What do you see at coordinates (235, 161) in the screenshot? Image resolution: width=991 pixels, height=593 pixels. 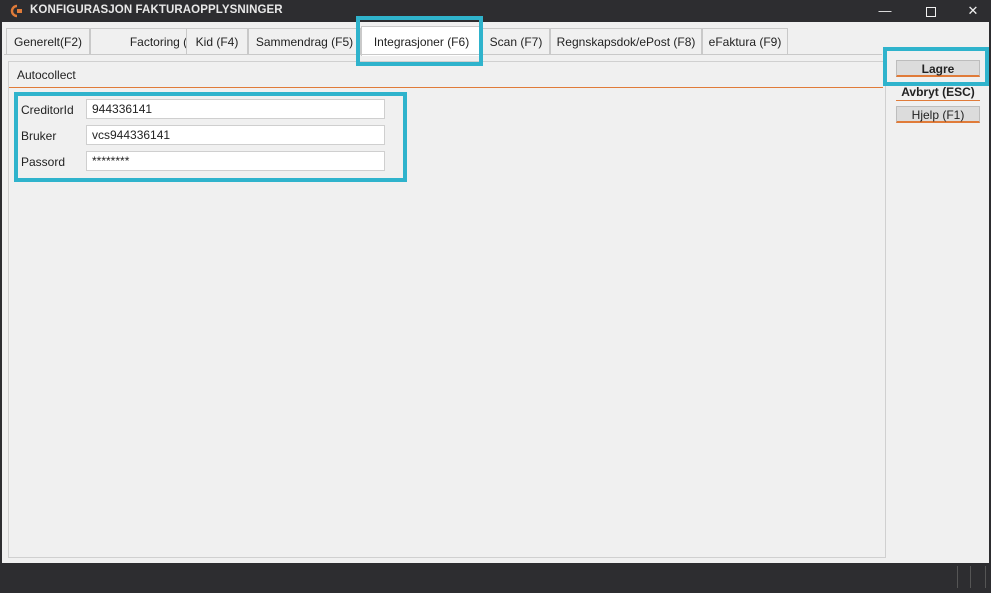 I see `passord-input` at bounding box center [235, 161].